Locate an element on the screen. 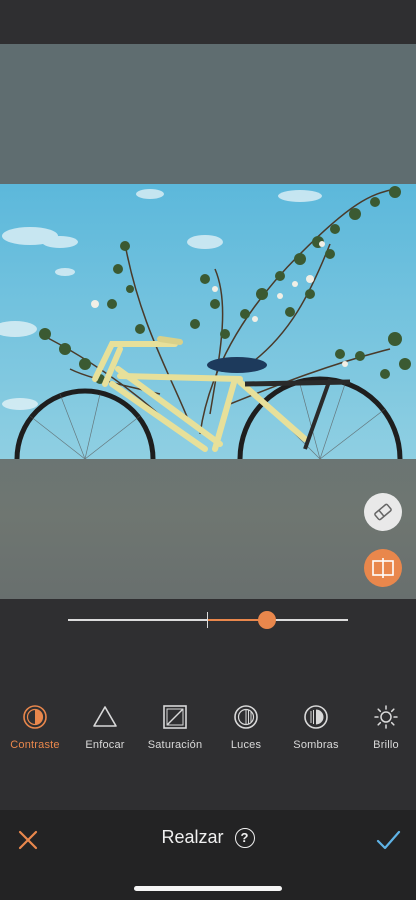 The image size is (416, 900). help-icon: ? is located at coordinates (244, 838).